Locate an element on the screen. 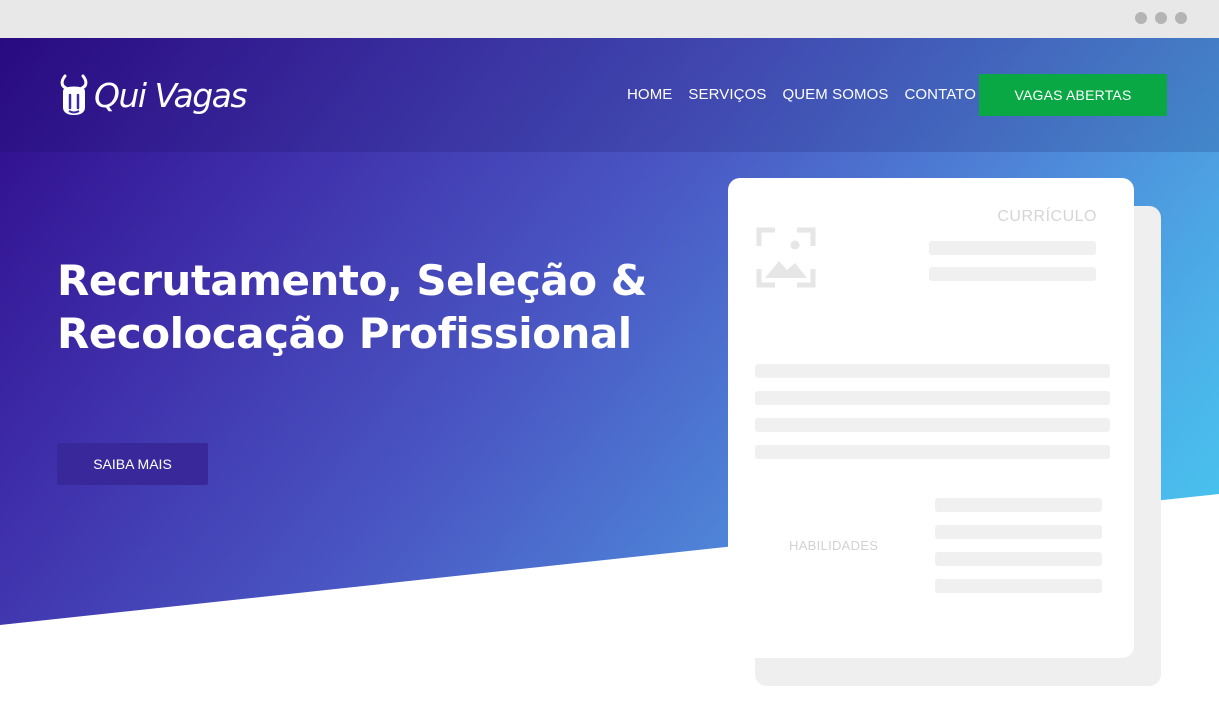 Image resolution: width=1219 pixels, height=702 pixels. site-logo: Qui Vagas is located at coordinates (152, 95).